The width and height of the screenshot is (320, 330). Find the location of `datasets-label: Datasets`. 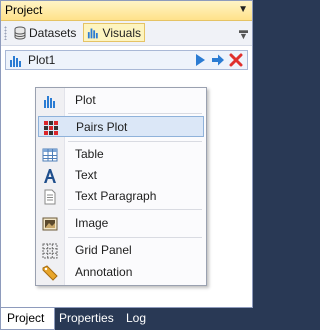

datasets-label: Datasets is located at coordinates (53, 32).